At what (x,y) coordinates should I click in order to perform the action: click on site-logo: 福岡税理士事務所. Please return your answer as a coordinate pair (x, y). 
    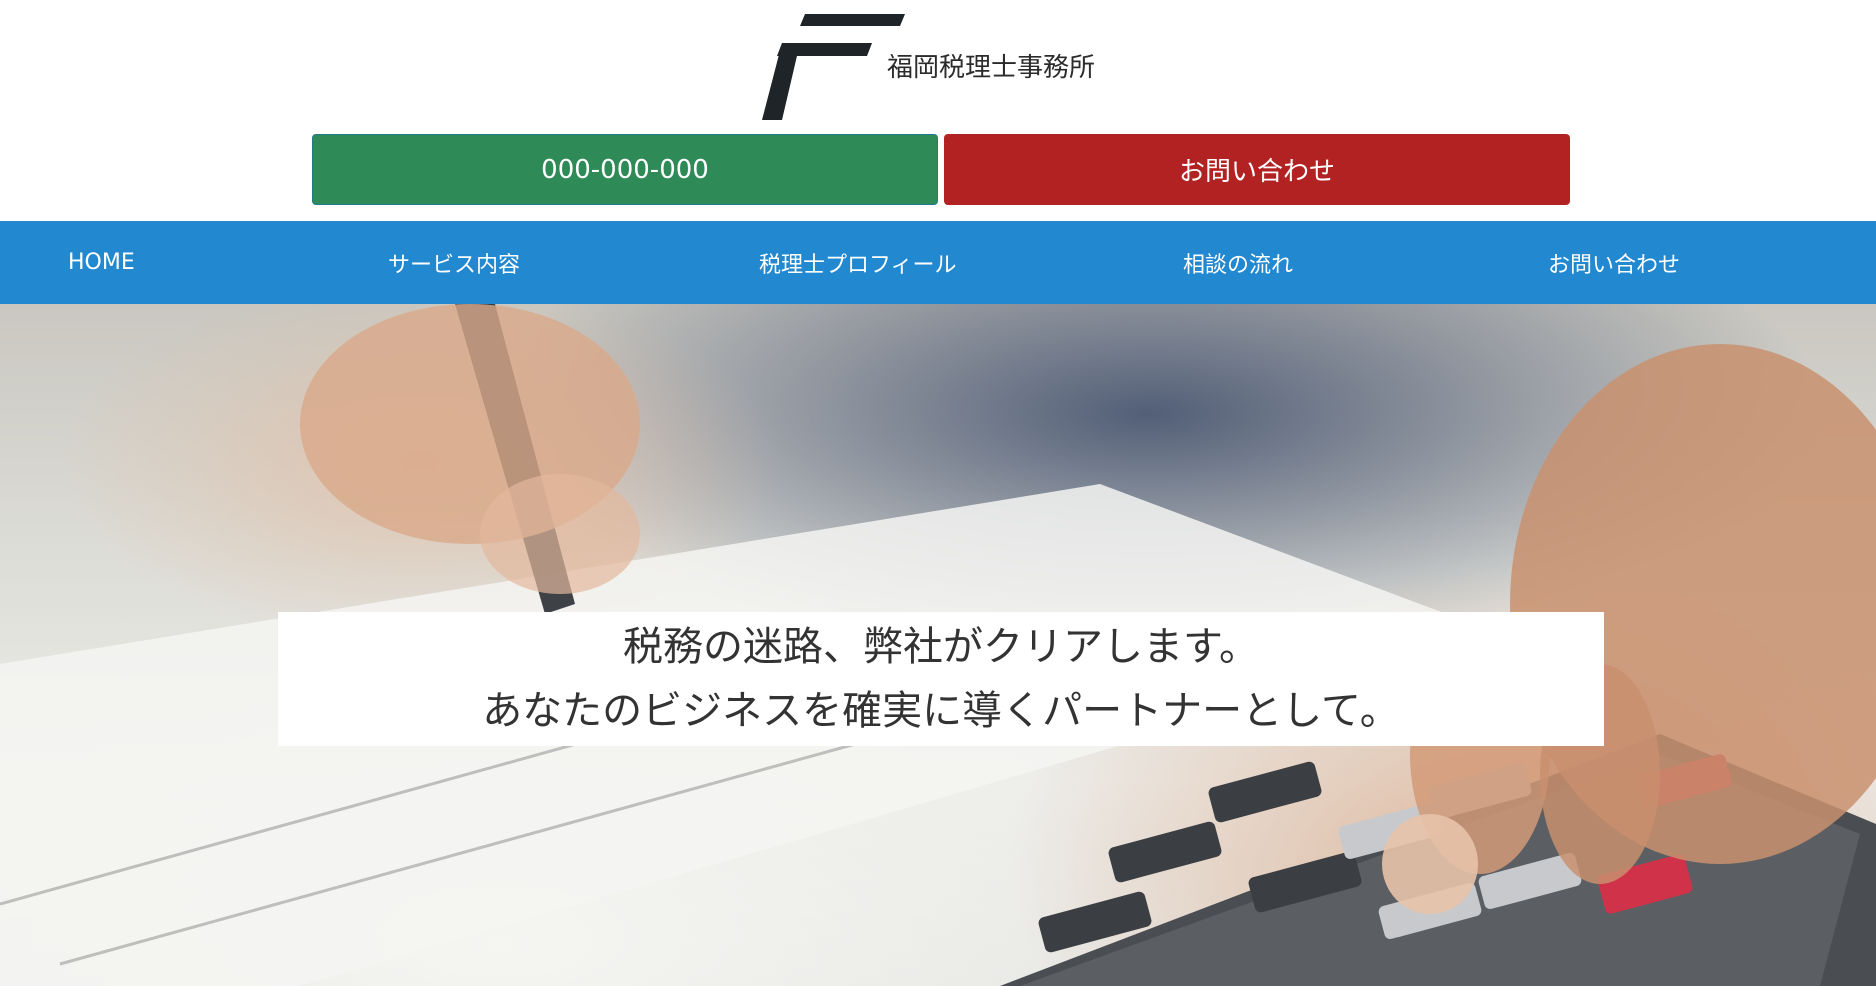
    Looking at the image, I should click on (940, 67).